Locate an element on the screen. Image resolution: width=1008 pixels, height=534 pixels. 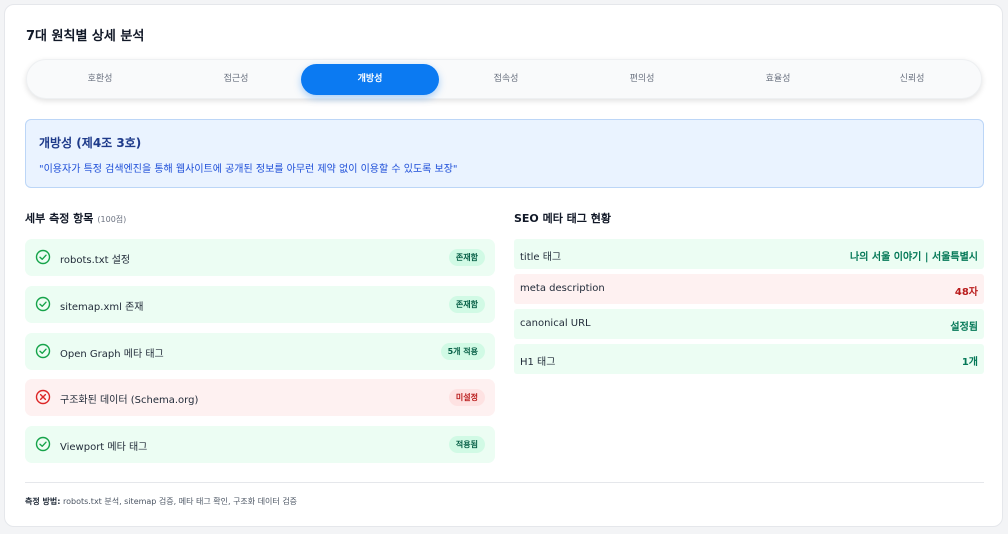
seo-row-value: 설정됨 is located at coordinates (964, 327).